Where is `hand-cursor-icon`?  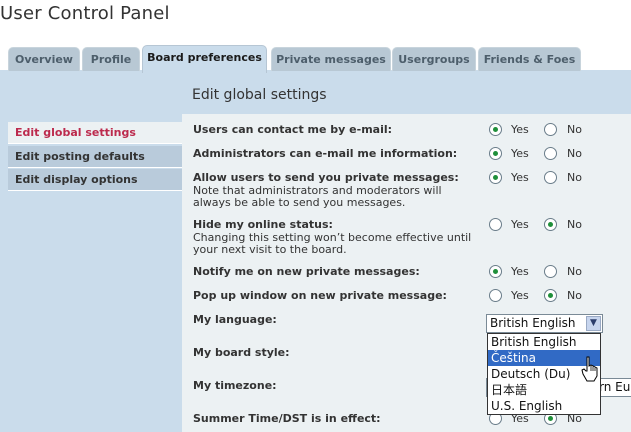 hand-cursor-icon is located at coordinates (589, 369).